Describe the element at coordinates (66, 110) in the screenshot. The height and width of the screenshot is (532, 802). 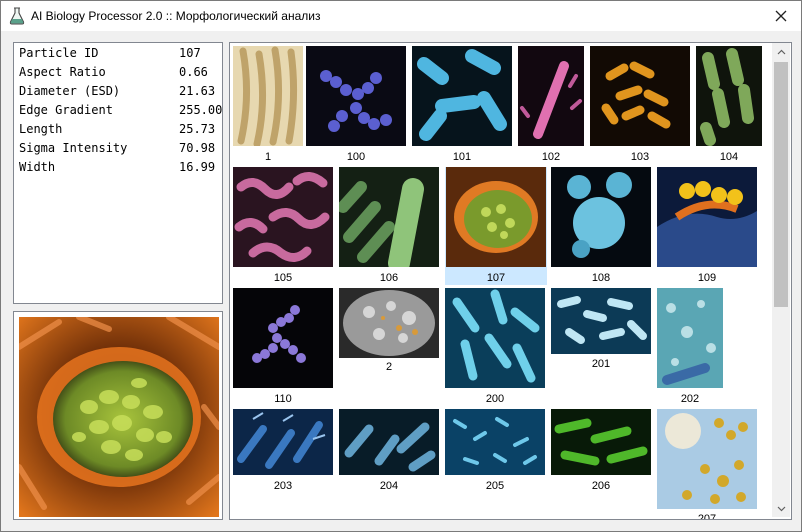
I see `property-key: Edge Gradient` at that location.